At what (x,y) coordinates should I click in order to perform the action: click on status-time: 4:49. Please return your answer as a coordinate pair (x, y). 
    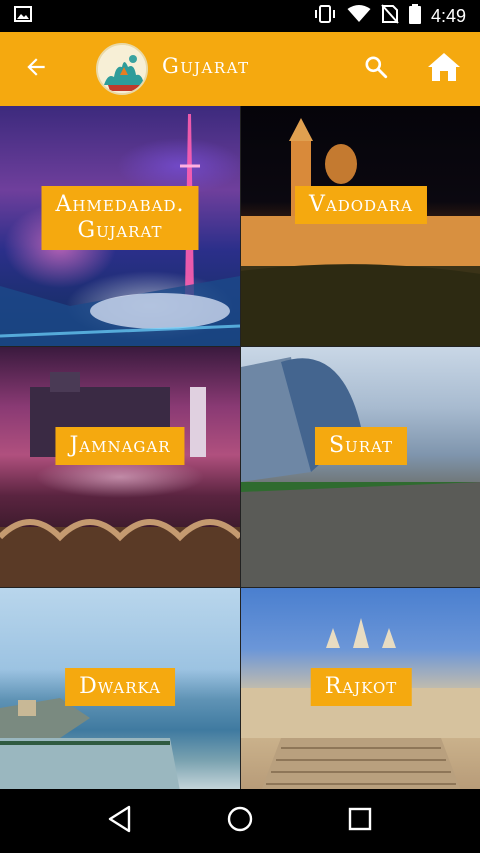
    Looking at the image, I should click on (448, 15).